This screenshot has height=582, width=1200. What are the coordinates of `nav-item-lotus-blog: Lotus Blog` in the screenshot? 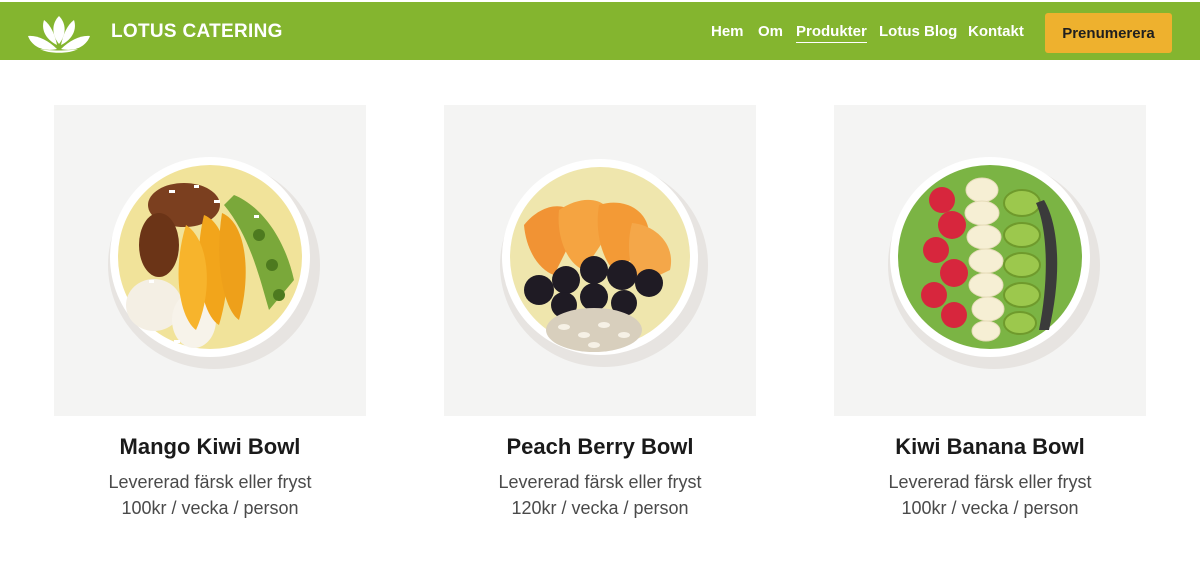 It's located at (918, 31).